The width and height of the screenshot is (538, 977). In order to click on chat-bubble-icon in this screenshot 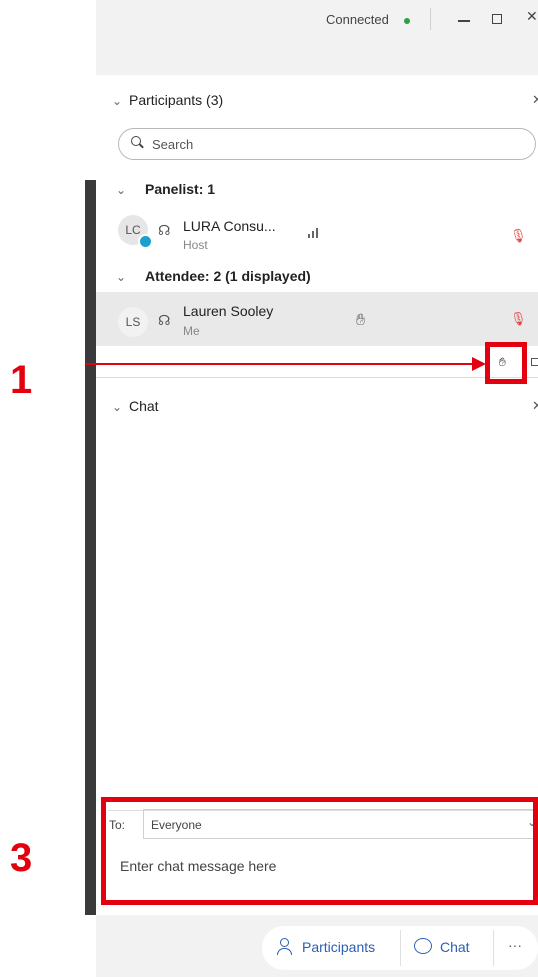, I will do `click(423, 946)`.